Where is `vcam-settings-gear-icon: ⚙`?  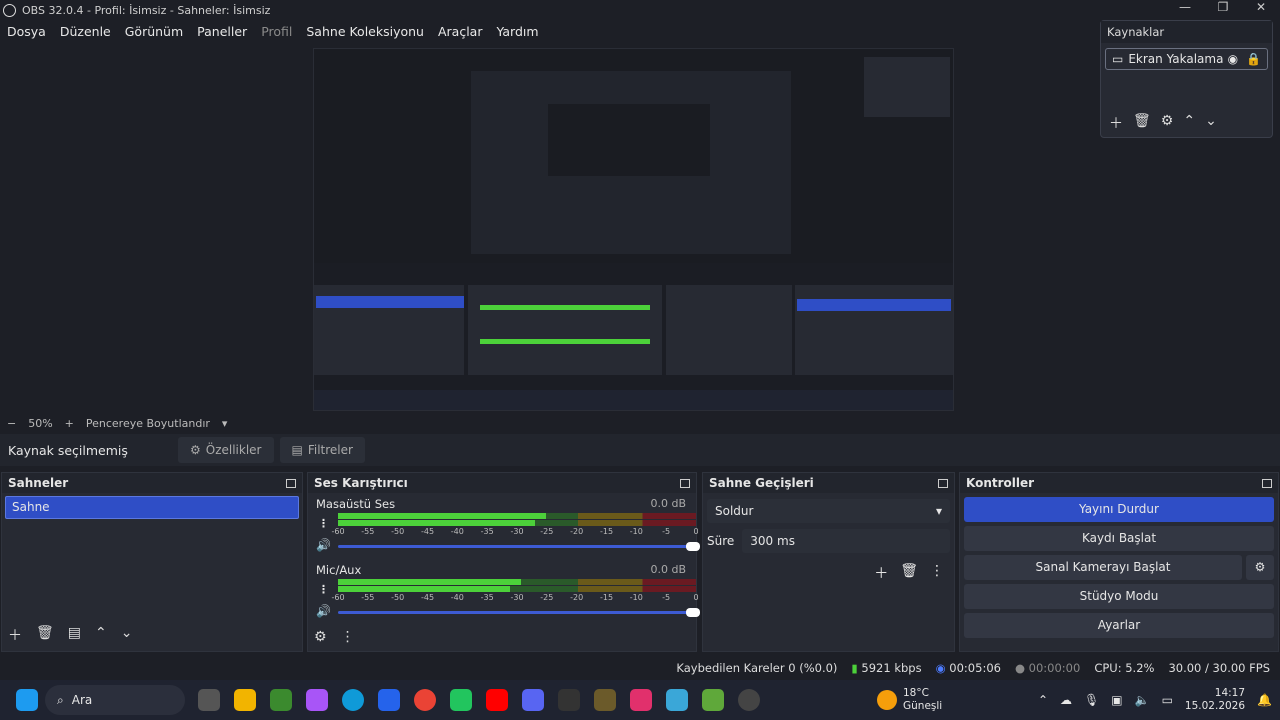 vcam-settings-gear-icon: ⚙ is located at coordinates (1260, 567).